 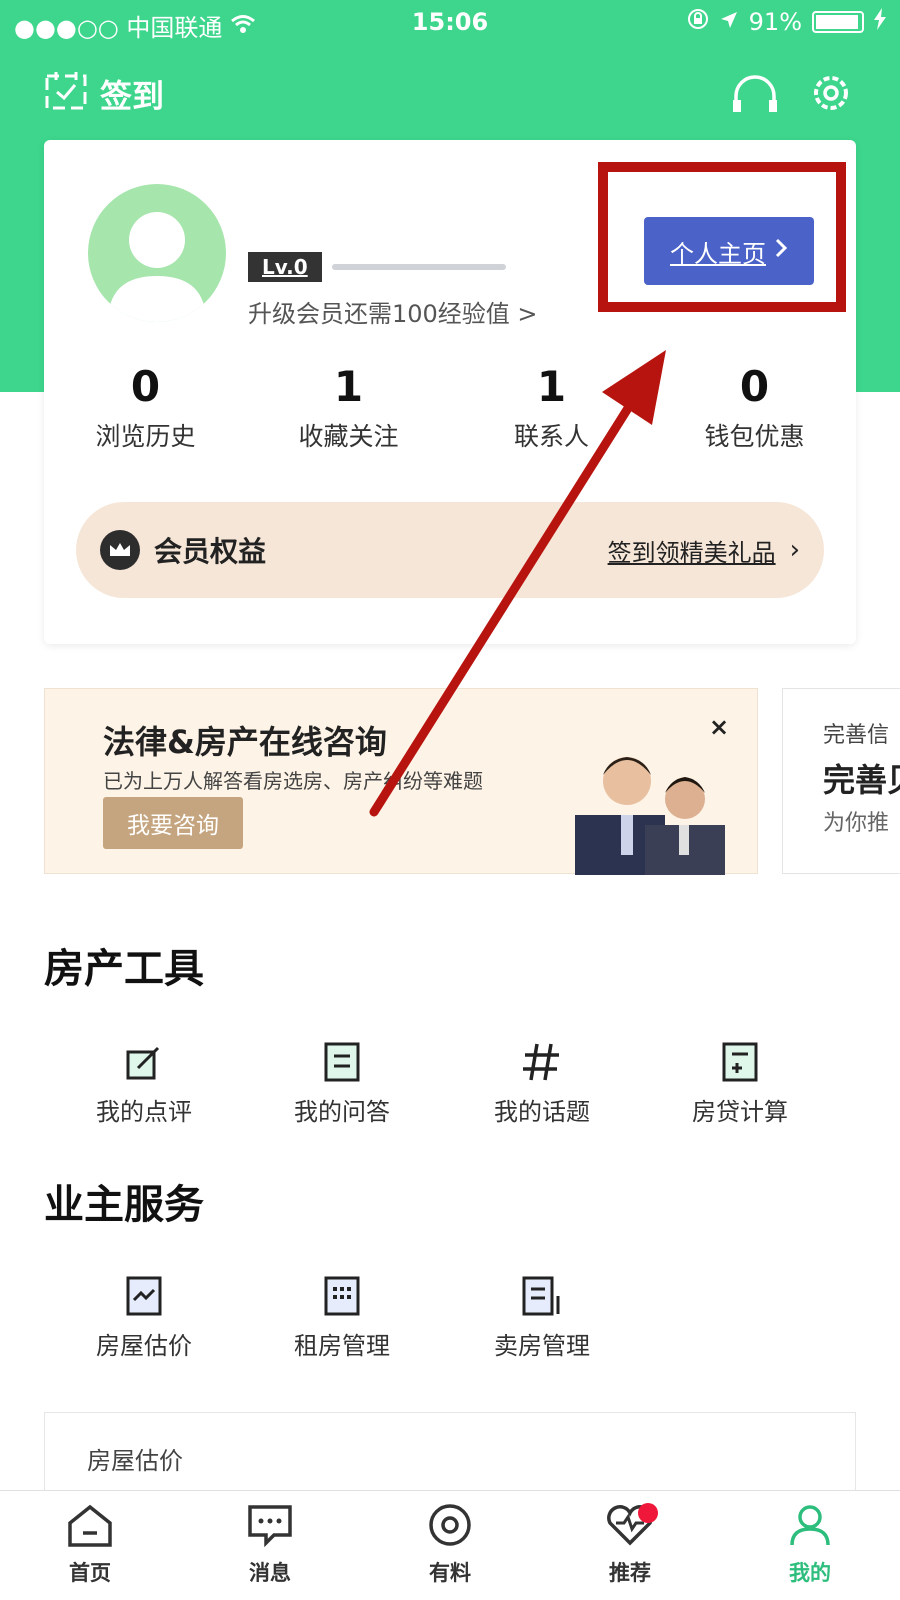 What do you see at coordinates (132, 96) in the screenshot?
I see `checkin-label: 签到` at bounding box center [132, 96].